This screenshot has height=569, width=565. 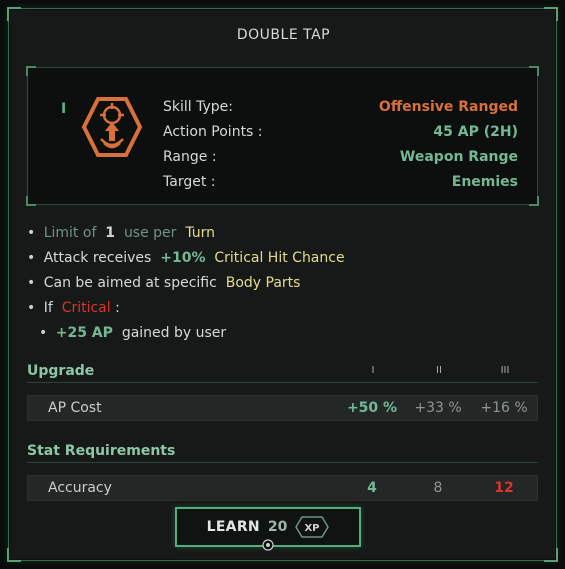 I want to click on xp-unit: XP, so click(x=312, y=528).